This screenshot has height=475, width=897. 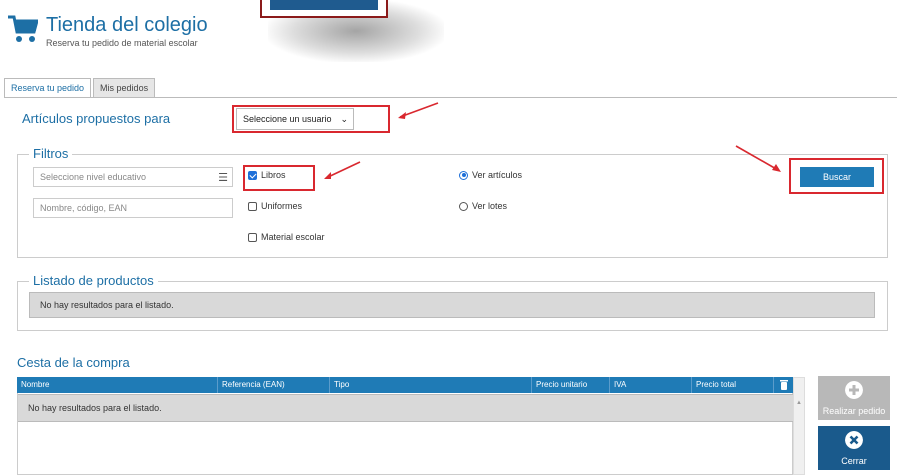 I want to click on trash-icon, so click(x=784, y=385).